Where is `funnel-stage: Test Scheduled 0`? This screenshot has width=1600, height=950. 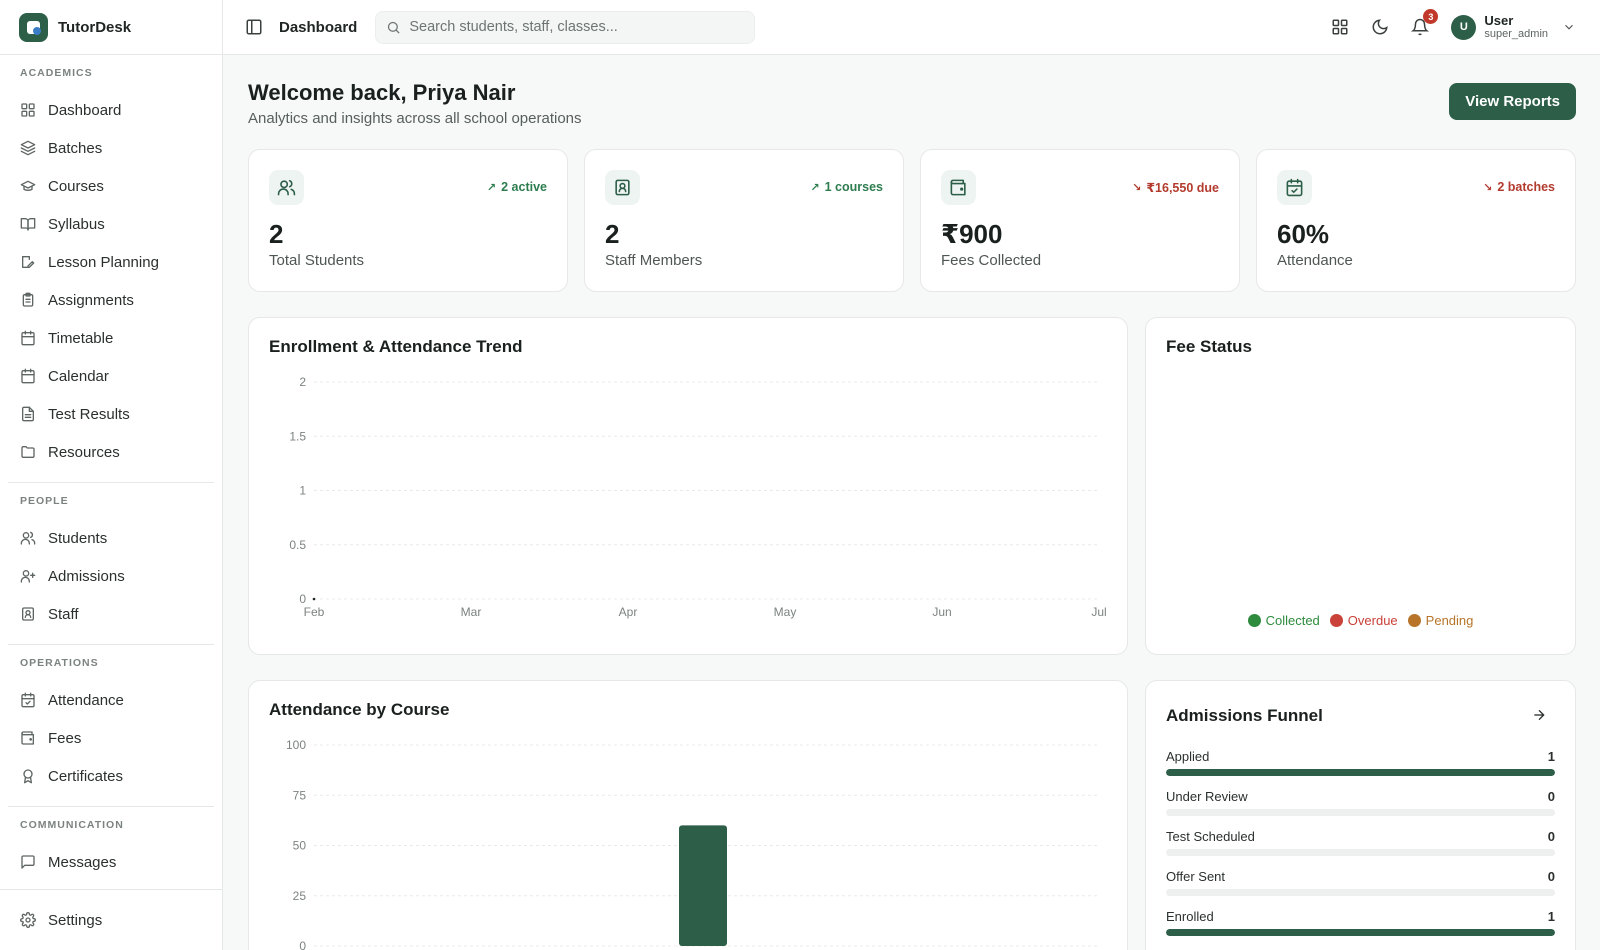
funnel-stage: Test Scheduled 0 is located at coordinates (1360, 849).